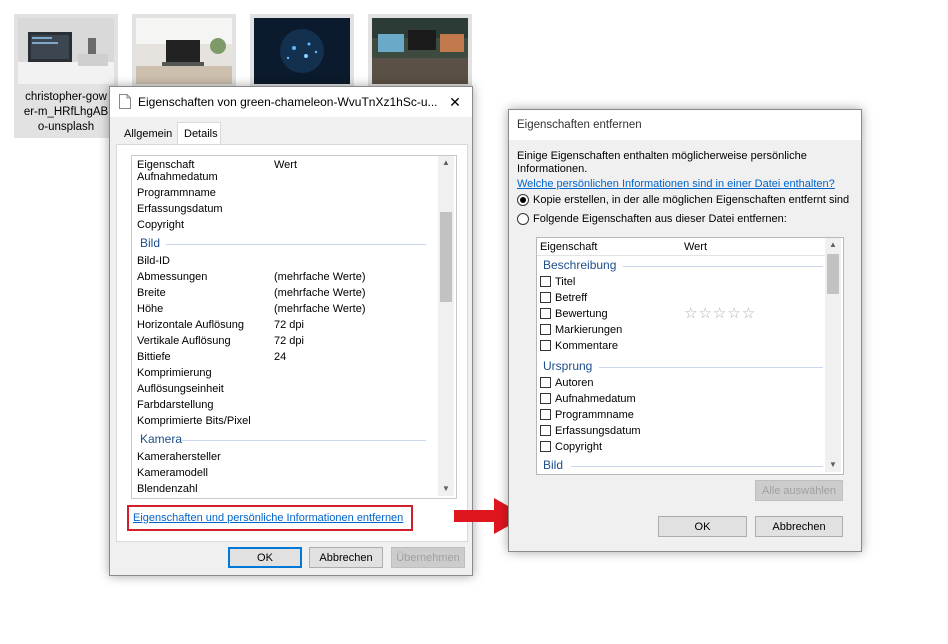 The image size is (948, 644). Describe the element at coordinates (148, 134) in the screenshot. I see `tab-allgemein: Allgemein` at that location.